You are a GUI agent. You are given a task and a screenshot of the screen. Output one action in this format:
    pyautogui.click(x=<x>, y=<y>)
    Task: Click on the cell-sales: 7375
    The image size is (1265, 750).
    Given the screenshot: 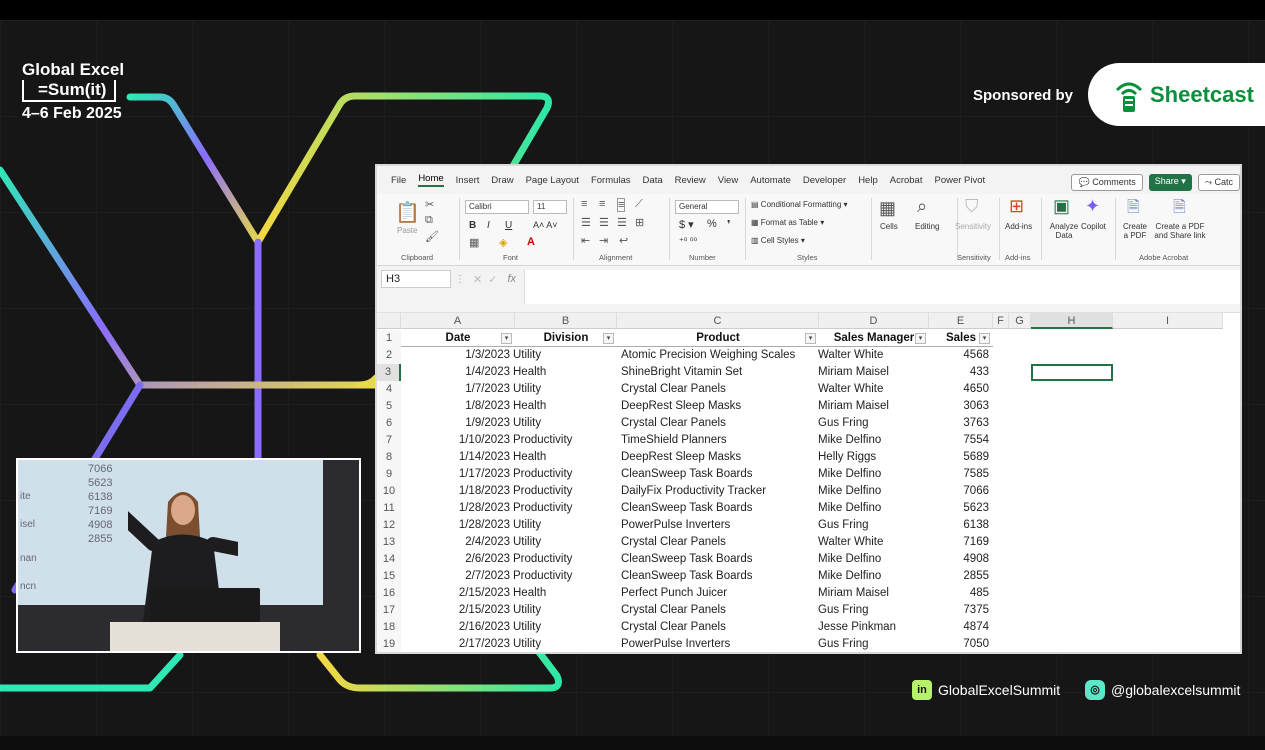 What is the action you would take?
    pyautogui.click(x=959, y=610)
    